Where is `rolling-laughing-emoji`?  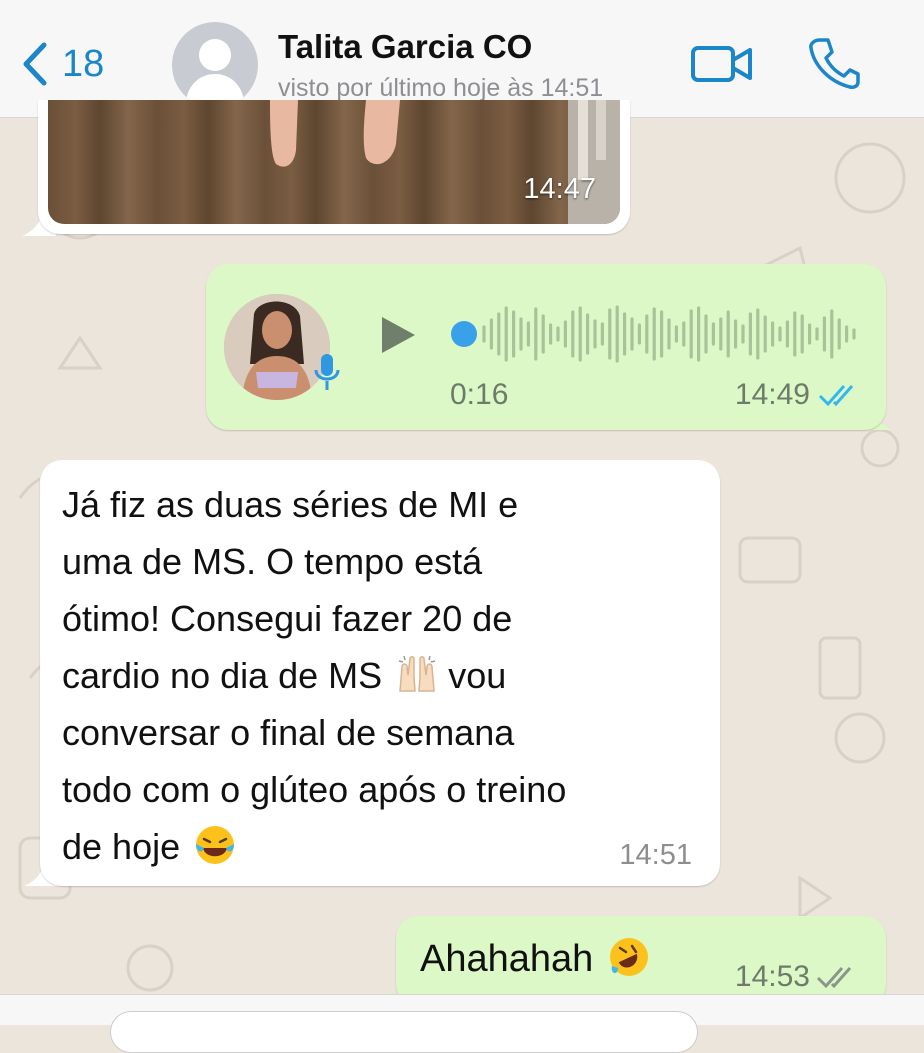 rolling-laughing-emoji is located at coordinates (628, 957).